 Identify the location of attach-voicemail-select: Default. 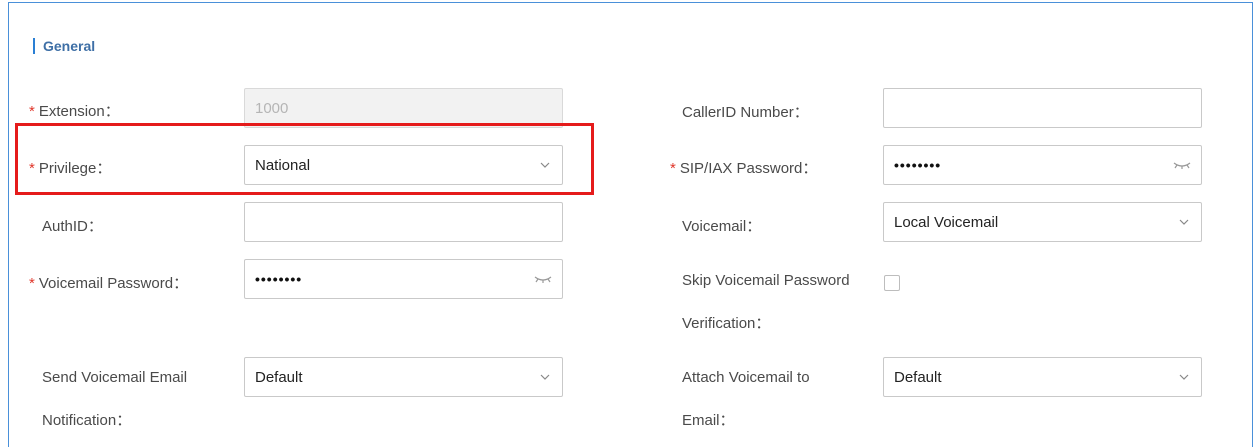
(1042, 377).